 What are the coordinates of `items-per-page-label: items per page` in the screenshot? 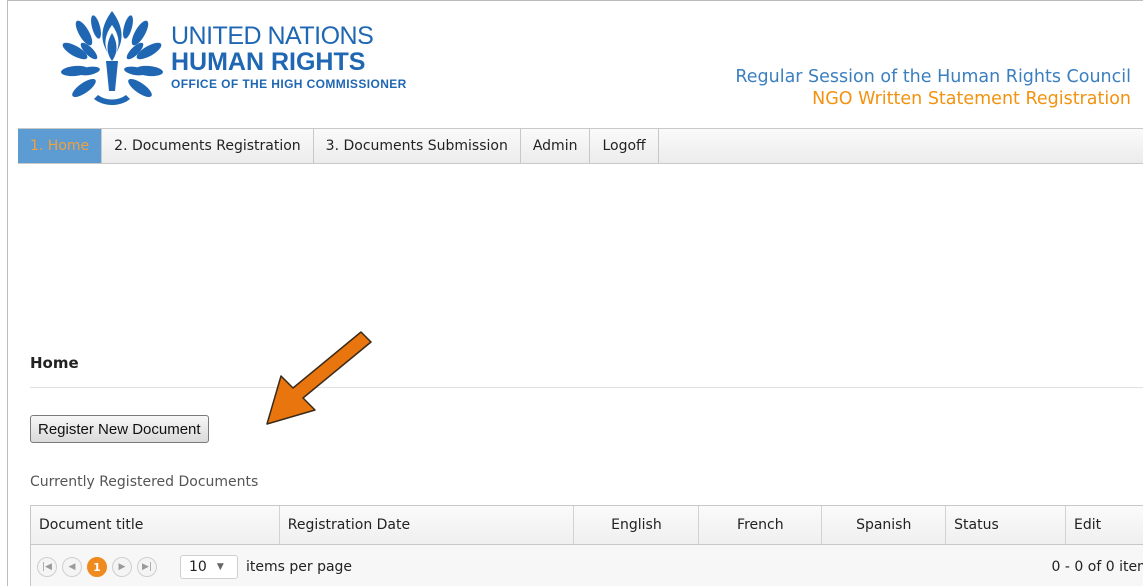 It's located at (299, 567).